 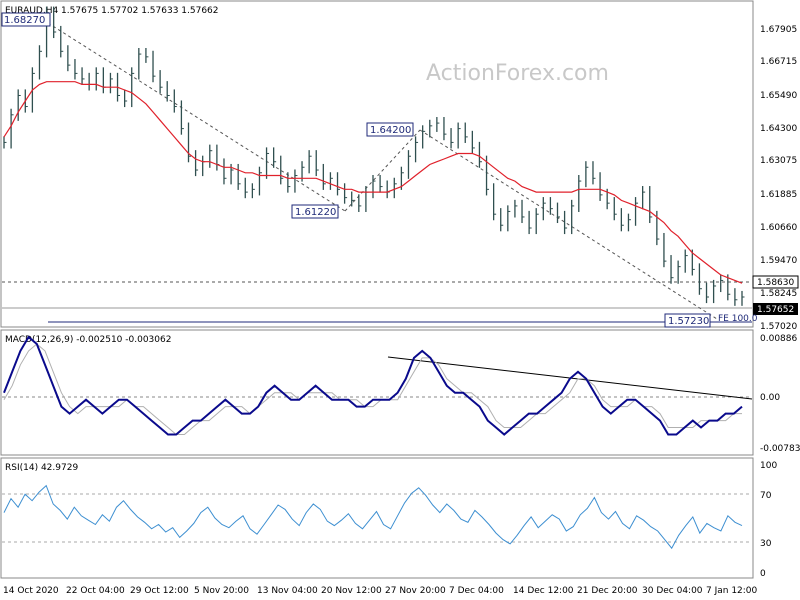 I want to click on current-price-tag-text: 1.57652, so click(x=775, y=310).